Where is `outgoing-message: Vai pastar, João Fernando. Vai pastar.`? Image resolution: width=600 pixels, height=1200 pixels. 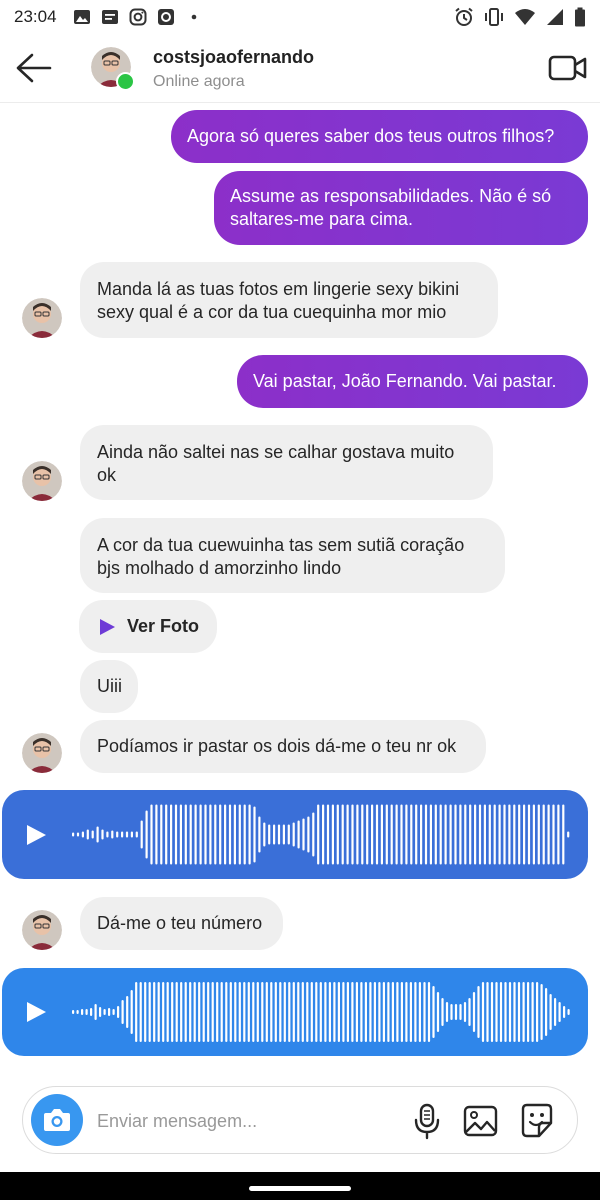
outgoing-message: Vai pastar, João Fernando. Vai pastar. is located at coordinates (412, 381).